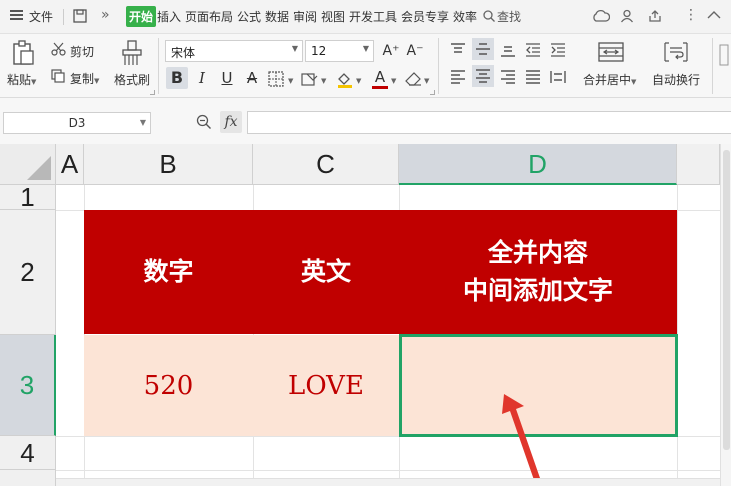 This screenshot has width=731, height=486. What do you see at coordinates (414, 80) in the screenshot?
I see `clear-format-icon` at bounding box center [414, 80].